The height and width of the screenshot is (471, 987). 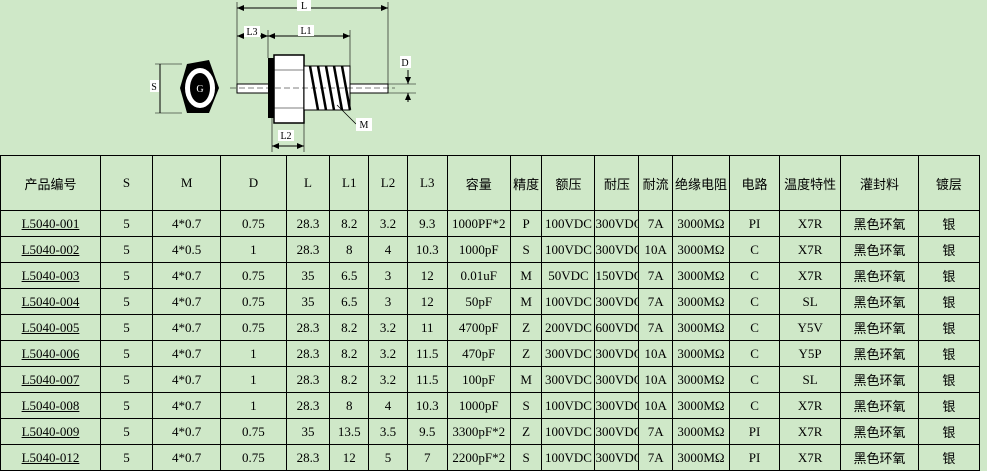 What do you see at coordinates (166, 88) in the screenshot?
I see `dimension-s: S` at bounding box center [166, 88].